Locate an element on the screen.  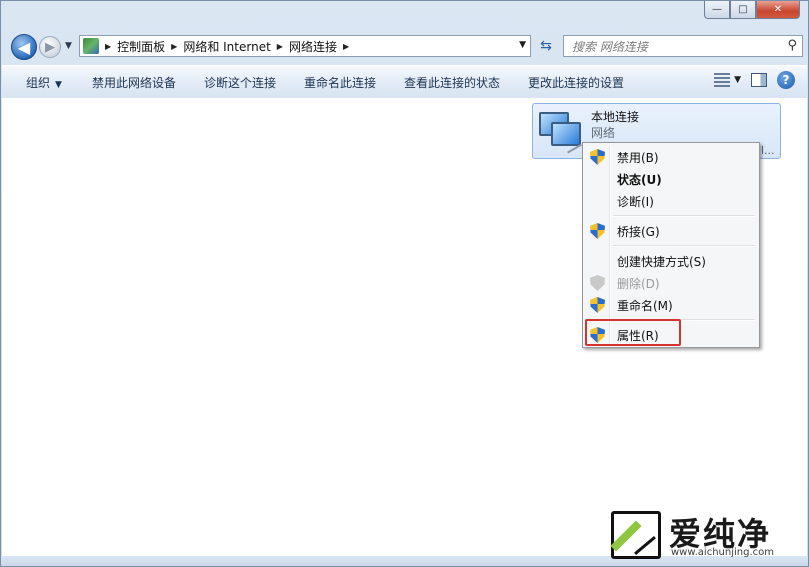
watermark-url: www.aichunjing.com is located at coordinates (722, 552).